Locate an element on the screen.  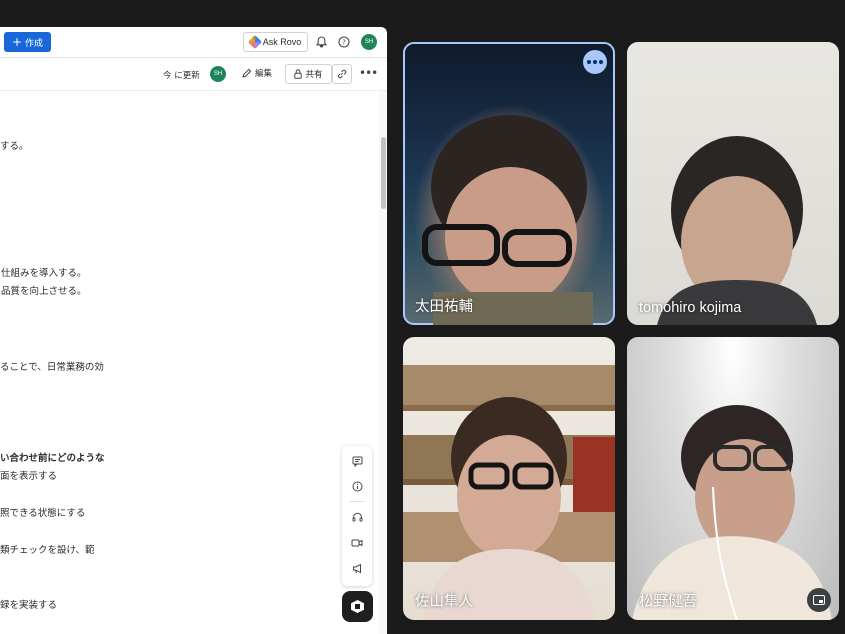
doc-line: する。 is located at coordinates (14, 146).